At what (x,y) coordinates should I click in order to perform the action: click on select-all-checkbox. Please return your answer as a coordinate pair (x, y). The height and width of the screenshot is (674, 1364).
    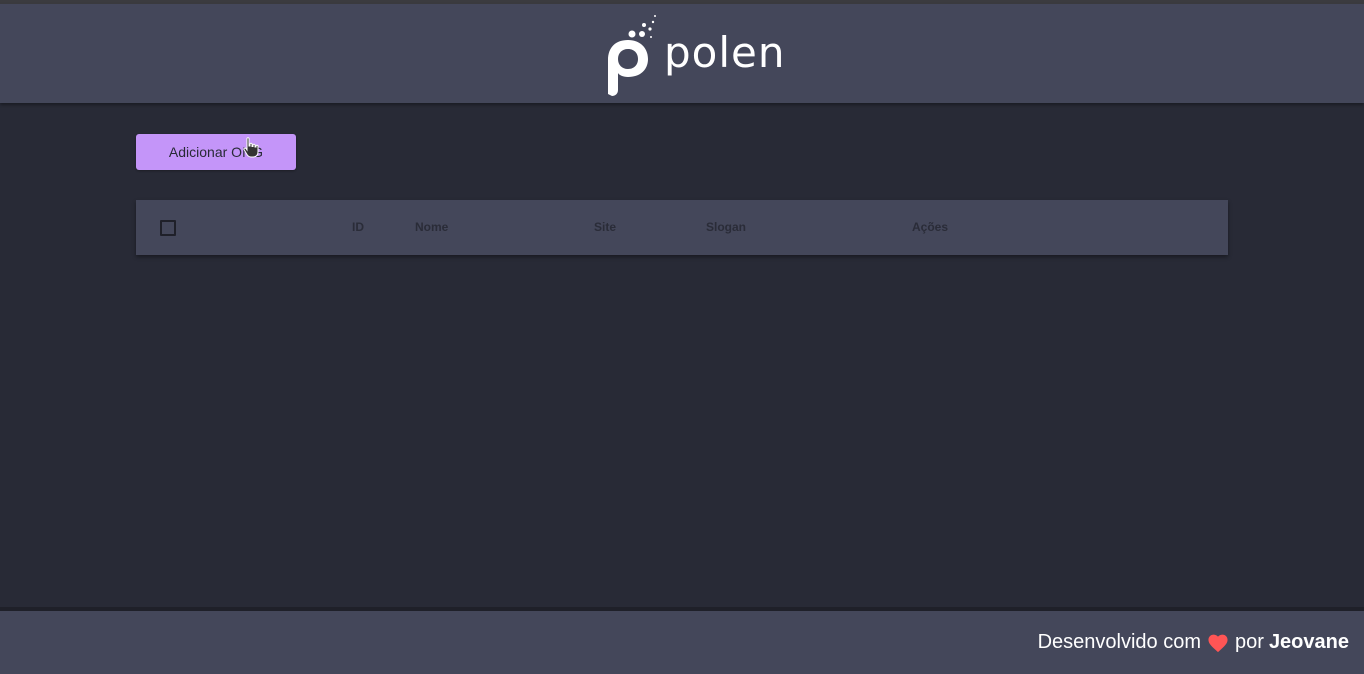
    Looking at the image, I should click on (168, 228).